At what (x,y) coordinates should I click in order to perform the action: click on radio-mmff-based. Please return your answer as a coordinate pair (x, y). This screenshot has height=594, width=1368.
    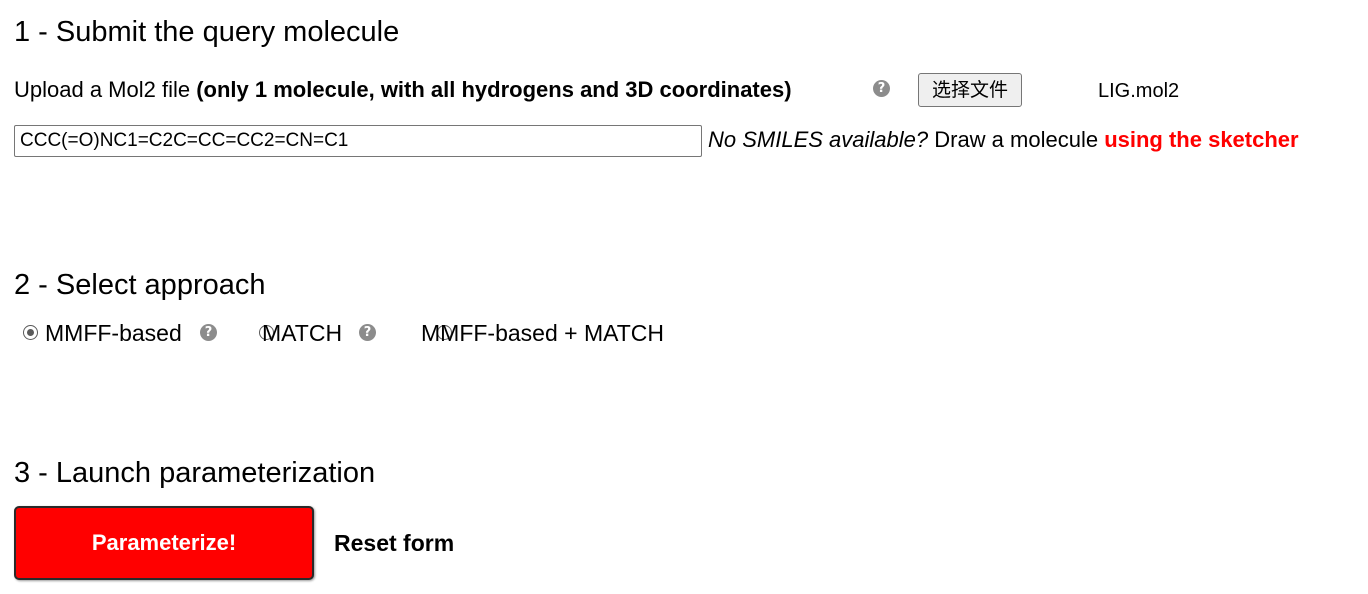
    Looking at the image, I should click on (30, 332).